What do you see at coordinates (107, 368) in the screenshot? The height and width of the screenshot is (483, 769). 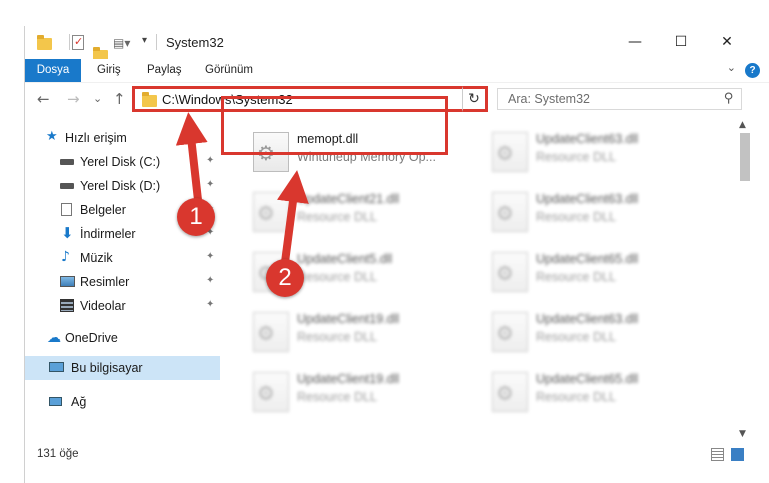 I see `sidebar-item-label: Bu bilgisayar` at bounding box center [107, 368].